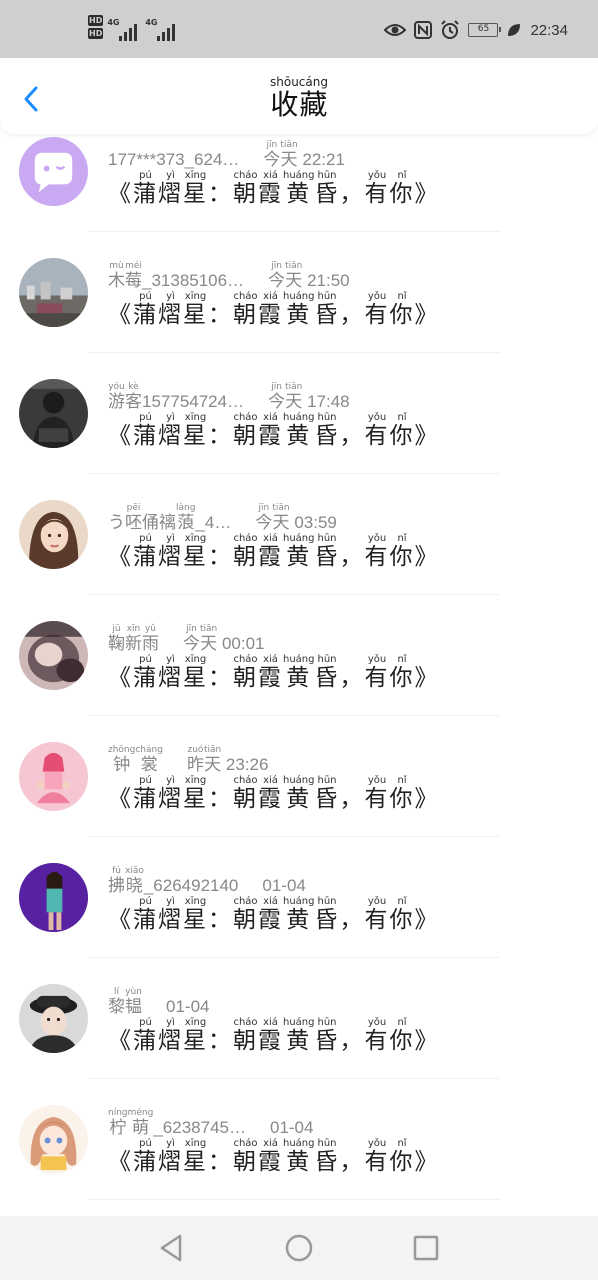 The width and height of the screenshot is (598, 1280). Describe the element at coordinates (96, 33) in the screenshot. I see `hd-badge-2: HD` at that location.